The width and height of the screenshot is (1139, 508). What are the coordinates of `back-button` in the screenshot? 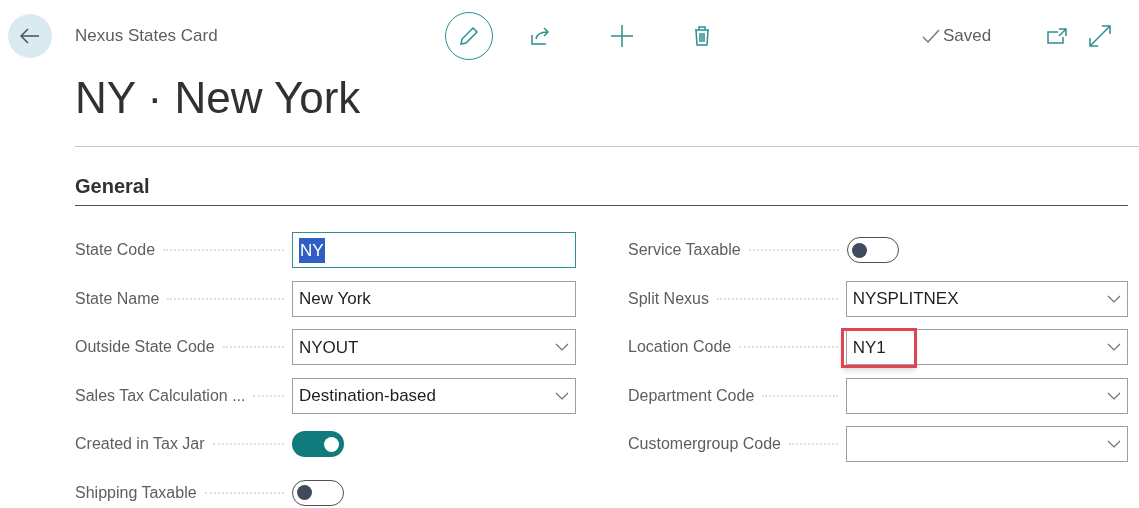 It's located at (30, 36).